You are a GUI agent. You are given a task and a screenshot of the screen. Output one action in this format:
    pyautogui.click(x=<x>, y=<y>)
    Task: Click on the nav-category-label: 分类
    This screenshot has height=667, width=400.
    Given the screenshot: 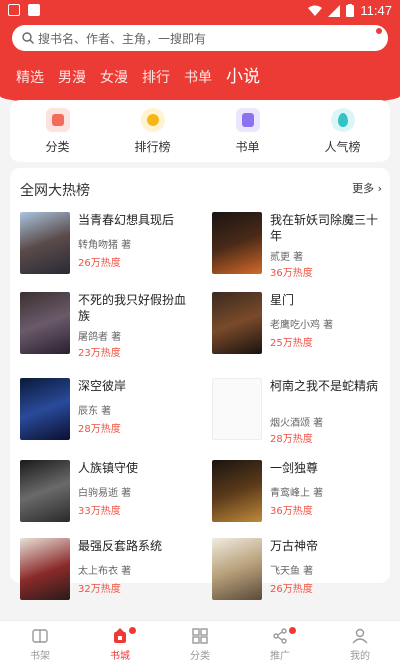 What is the action you would take?
    pyautogui.click(x=200, y=656)
    